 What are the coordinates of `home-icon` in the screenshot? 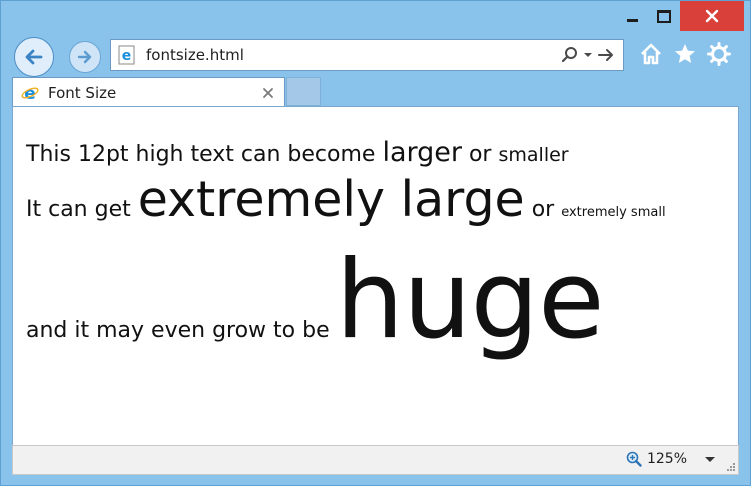 It's located at (651, 54).